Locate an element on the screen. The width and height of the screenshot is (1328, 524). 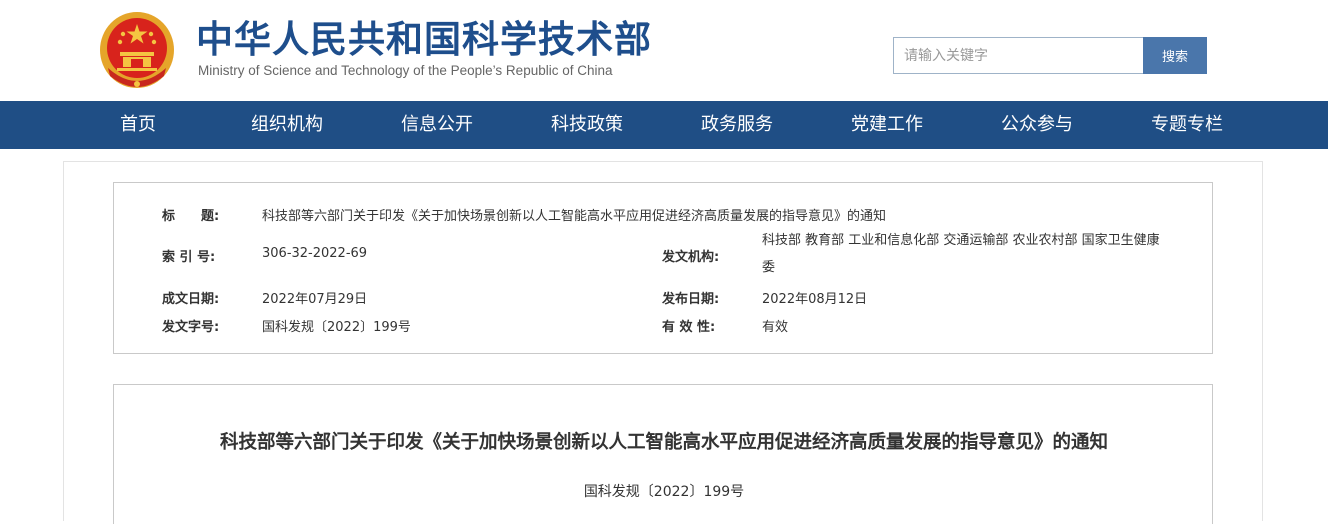
national-emblem-icon is located at coordinates (137, 50).